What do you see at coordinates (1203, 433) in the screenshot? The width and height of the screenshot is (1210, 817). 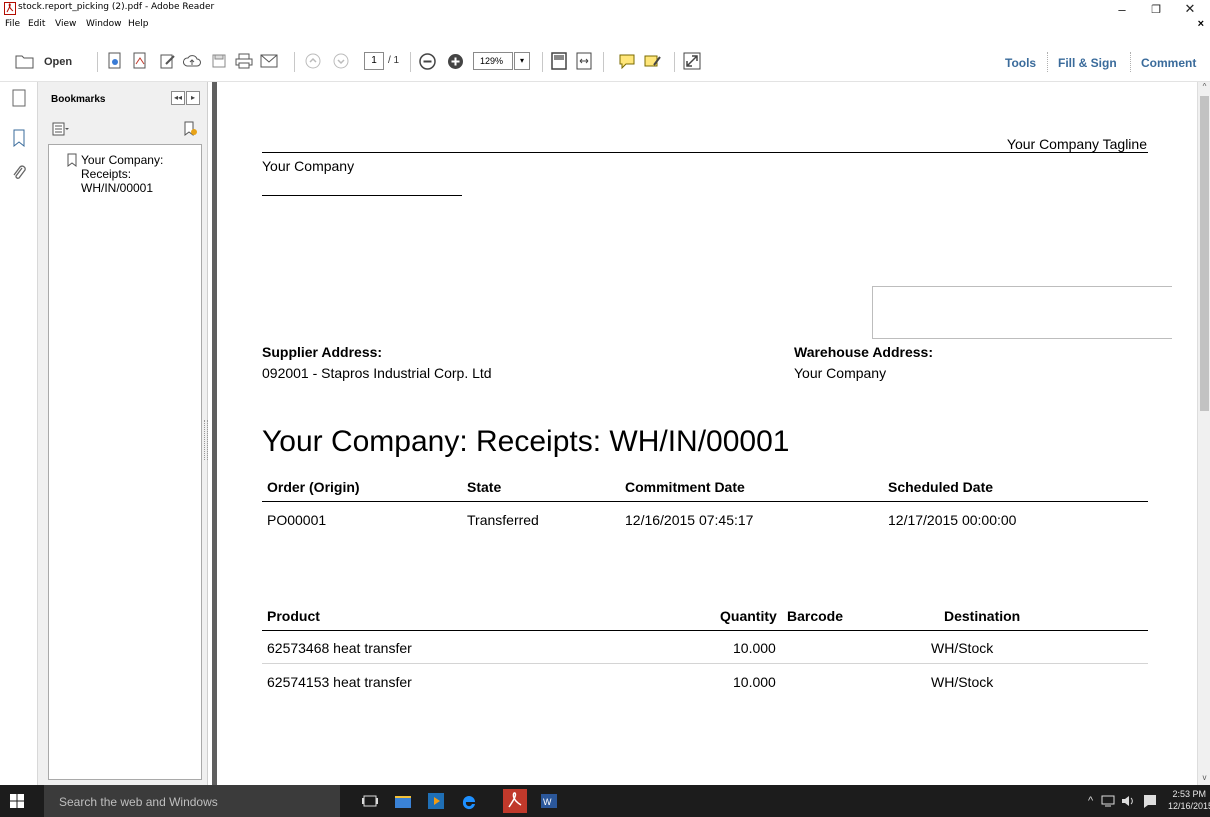 I see `vertical-scrollbar: ^ v` at bounding box center [1203, 433].